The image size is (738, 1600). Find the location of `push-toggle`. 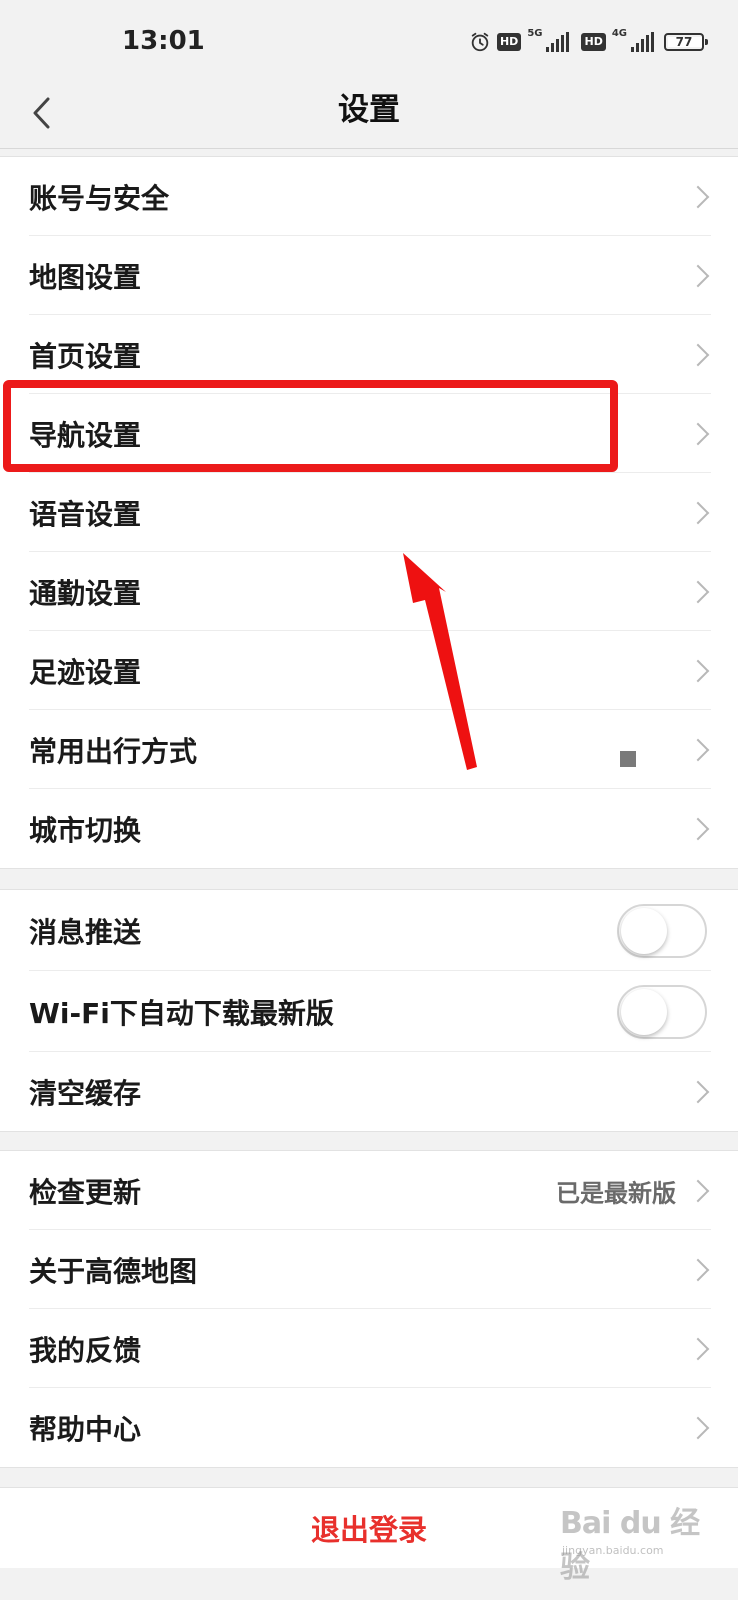

push-toggle is located at coordinates (662, 930).